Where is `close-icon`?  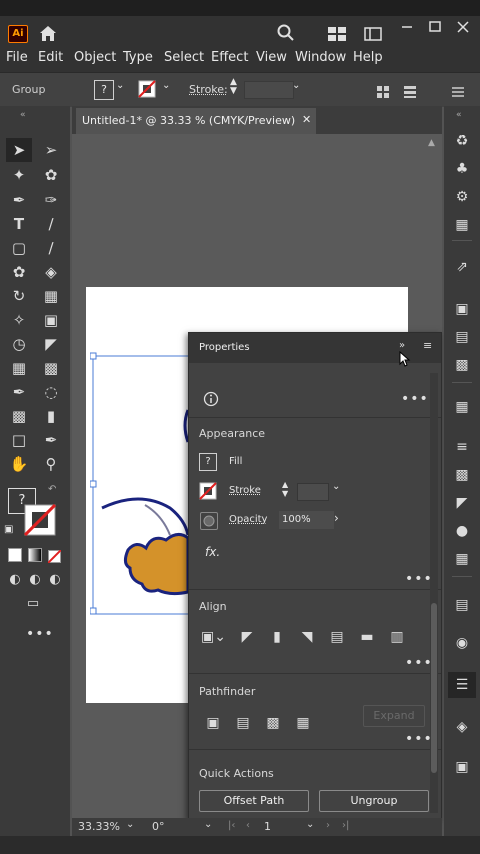
close-icon is located at coordinates (463, 25).